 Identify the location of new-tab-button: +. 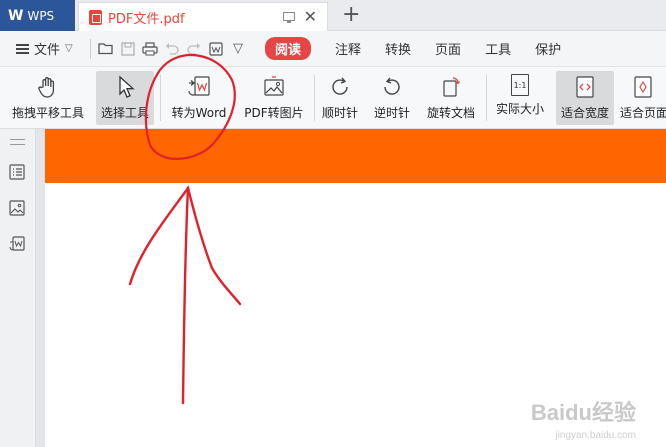
(351, 15).